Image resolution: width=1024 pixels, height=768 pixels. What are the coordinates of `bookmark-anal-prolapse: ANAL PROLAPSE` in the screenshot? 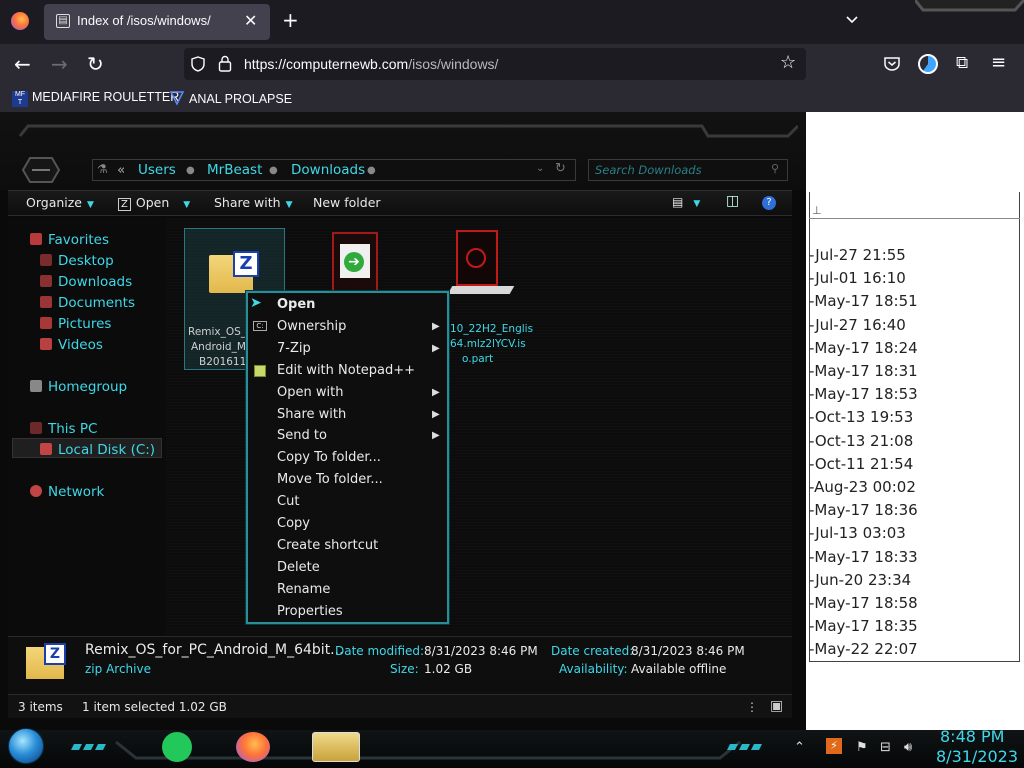 It's located at (230, 98).